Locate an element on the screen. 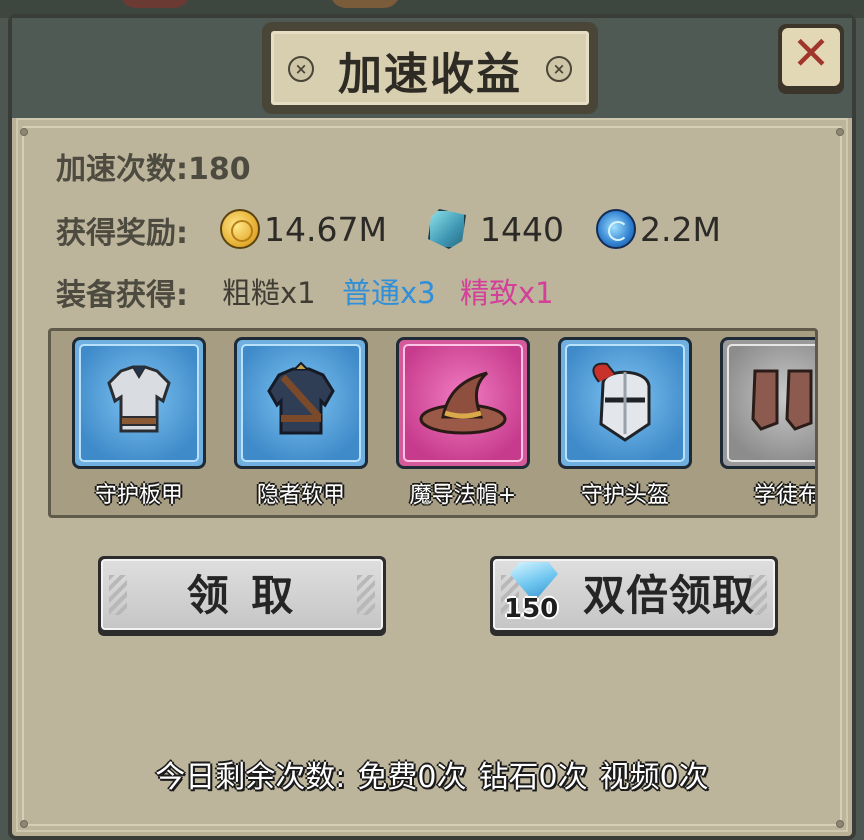 The width and height of the screenshot is (864, 840). item-name: 隐者软甲 is located at coordinates (300, 495).